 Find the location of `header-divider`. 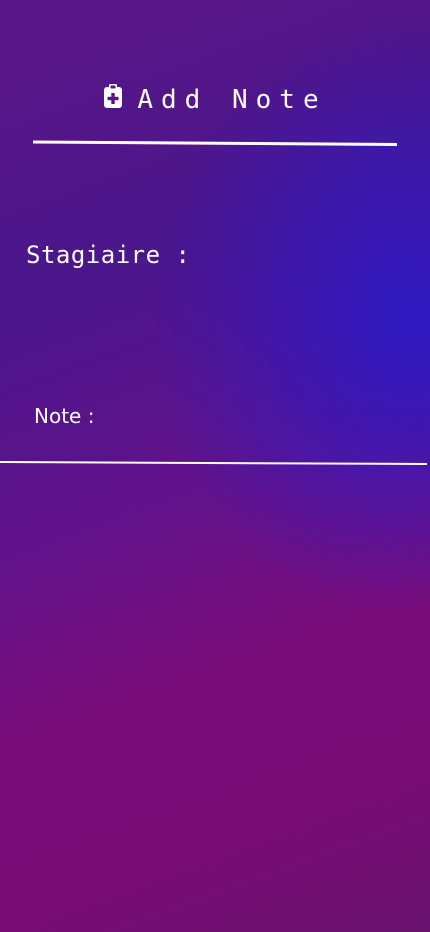

header-divider is located at coordinates (215, 143).